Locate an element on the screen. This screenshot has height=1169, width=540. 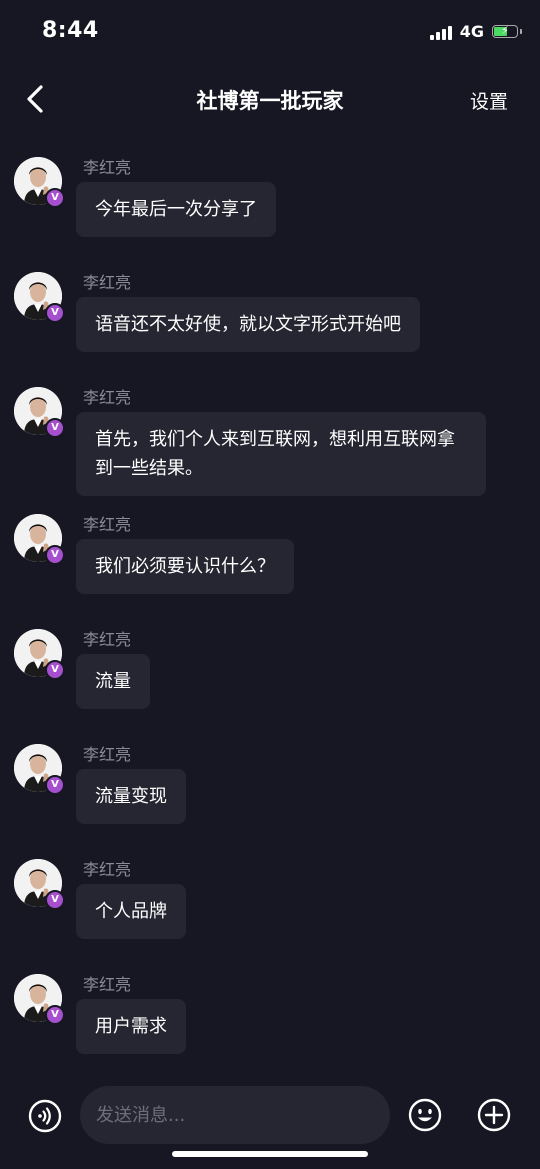
message-item: V 李红亮 我们必须要认识什么？ is located at coordinates (270, 561).